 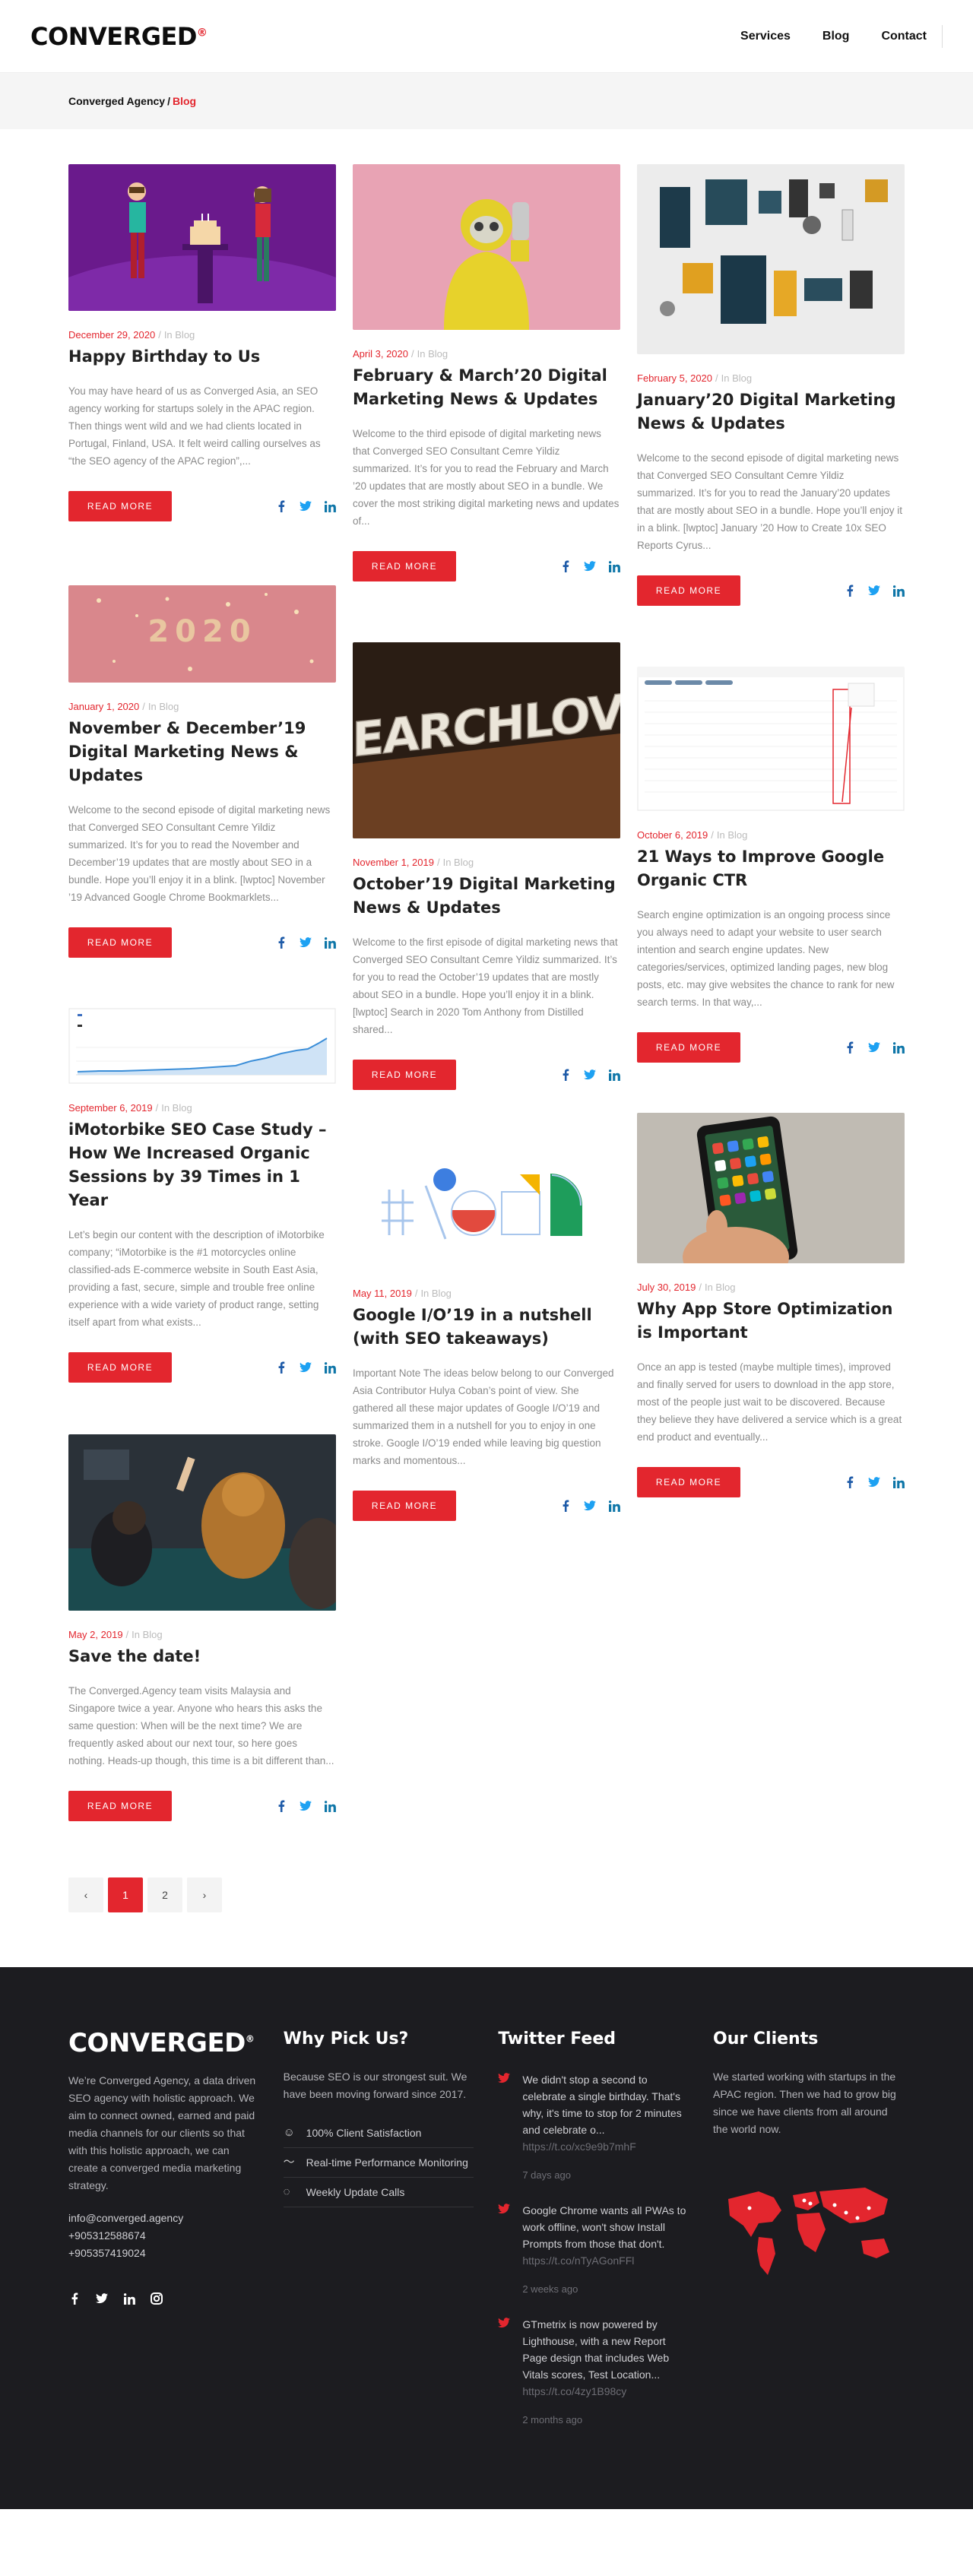 What do you see at coordinates (129, 2298) in the screenshot?
I see `linkedin-icon` at bounding box center [129, 2298].